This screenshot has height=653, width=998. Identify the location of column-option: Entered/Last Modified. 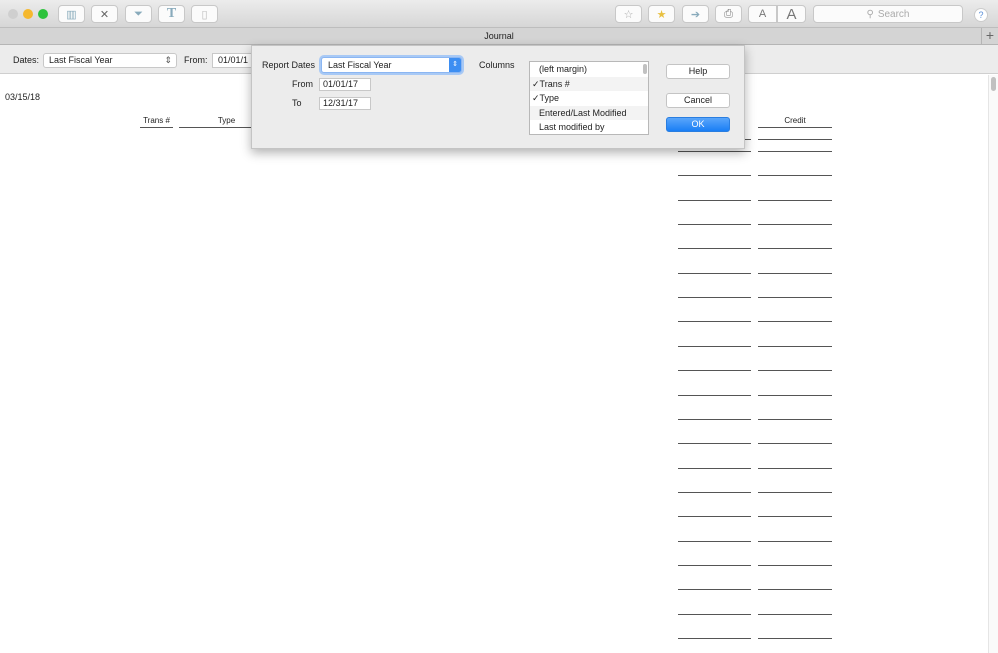
(589, 112).